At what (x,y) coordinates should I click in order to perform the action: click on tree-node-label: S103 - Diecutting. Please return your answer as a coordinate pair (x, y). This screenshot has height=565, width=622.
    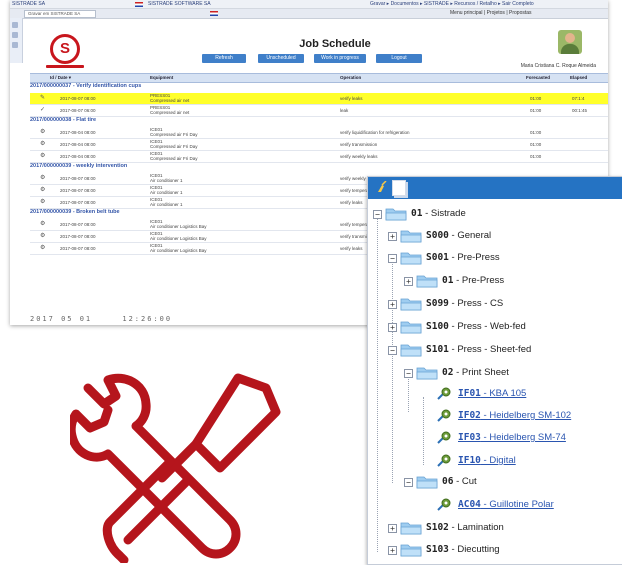
    Looking at the image, I should click on (463, 549).